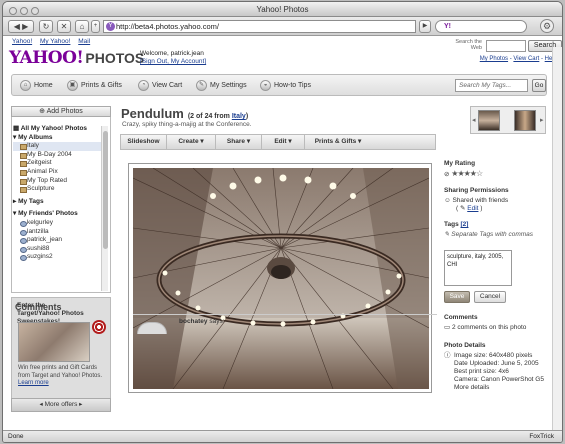  What do you see at coordinates (57, 163) in the screenshot?
I see `album-zeitgeist: Zeitgeist` at bounding box center [57, 163].